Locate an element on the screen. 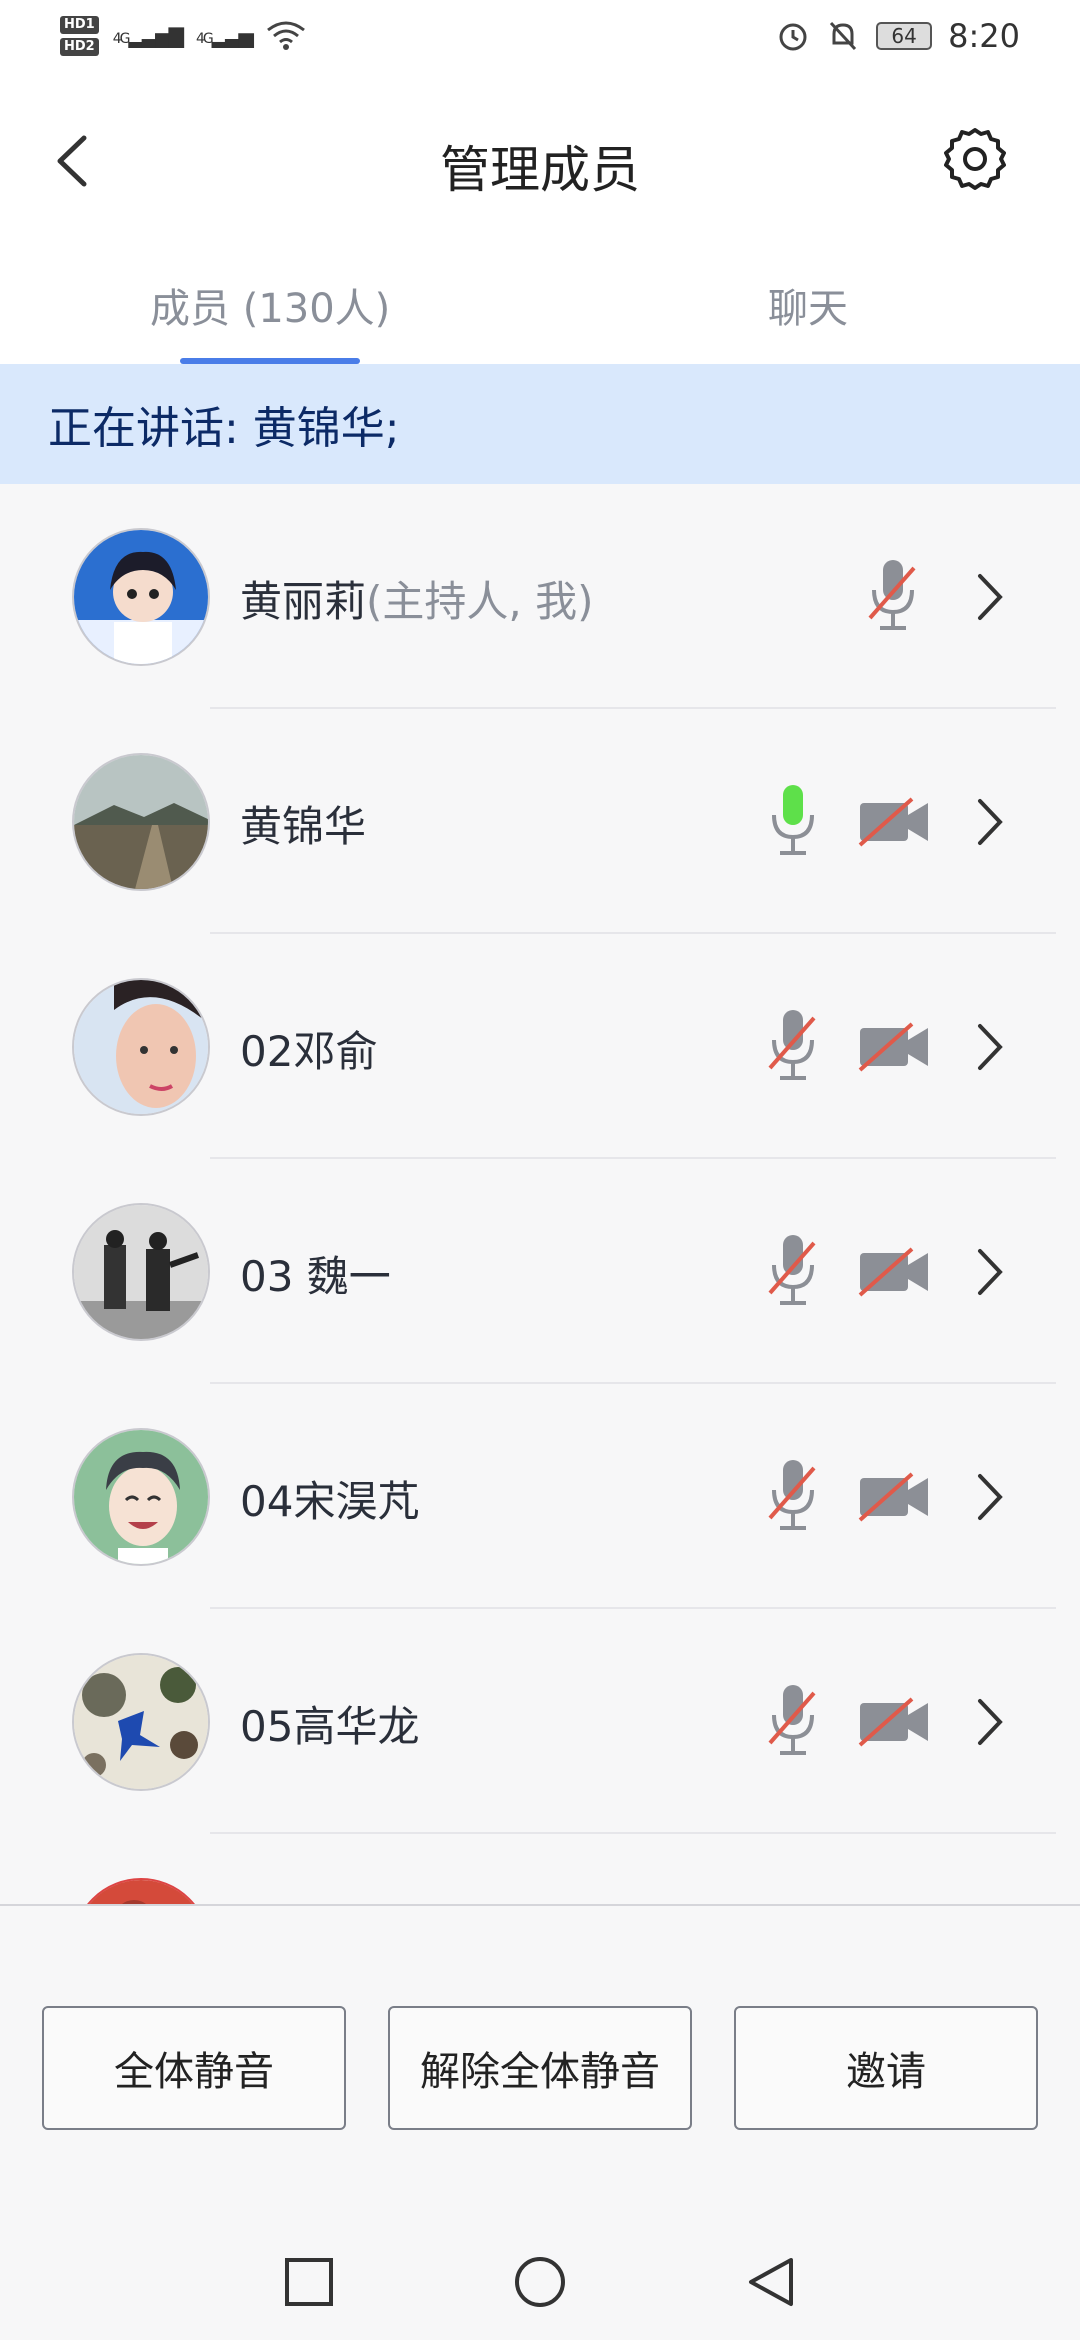 The width and height of the screenshot is (1080, 2340). status-left: HD1 HD2 4G▂▃▅▇ 4G▂▃▅ is located at coordinates (183, 36).